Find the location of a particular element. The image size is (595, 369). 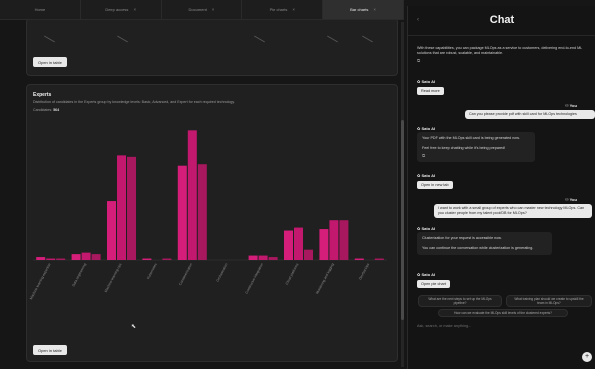

previous-chart-card: Open in table is located at coordinates (212, 48).